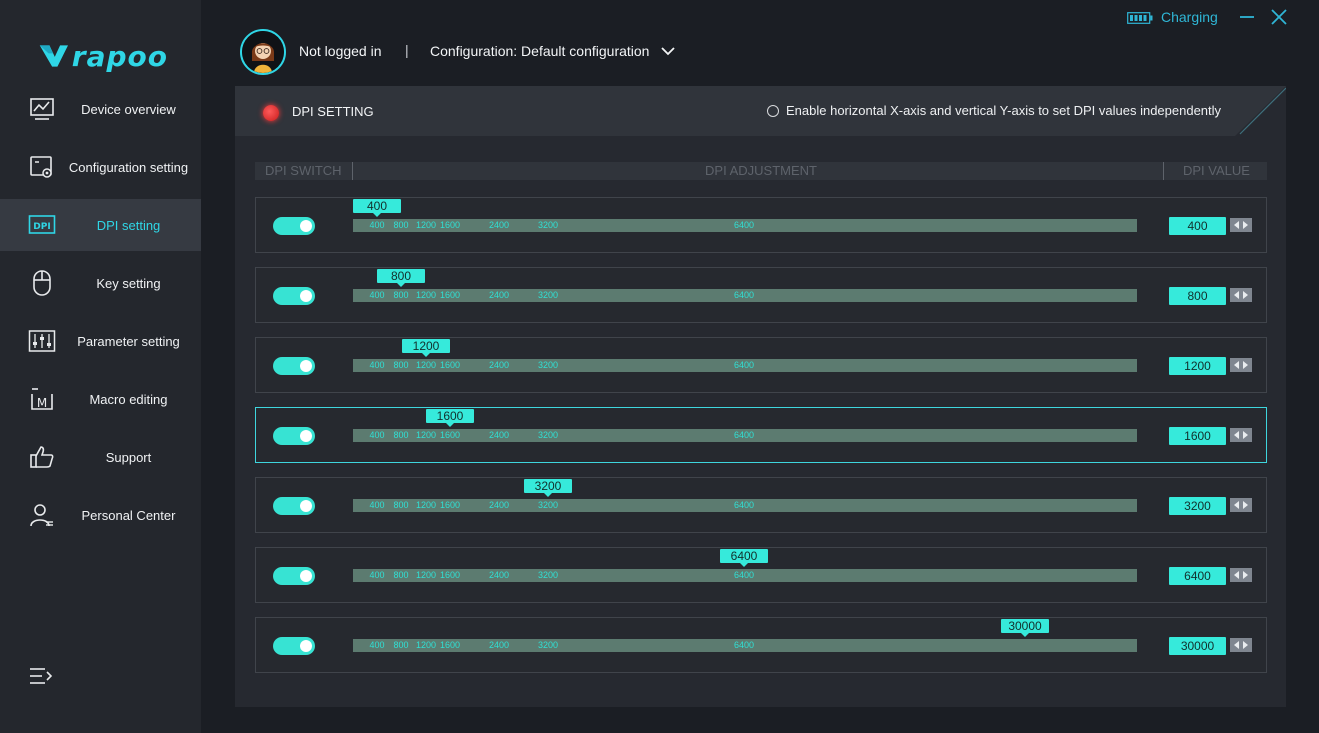  I want to click on sidebar-item-personal-center: Personal Center, so click(100, 515).